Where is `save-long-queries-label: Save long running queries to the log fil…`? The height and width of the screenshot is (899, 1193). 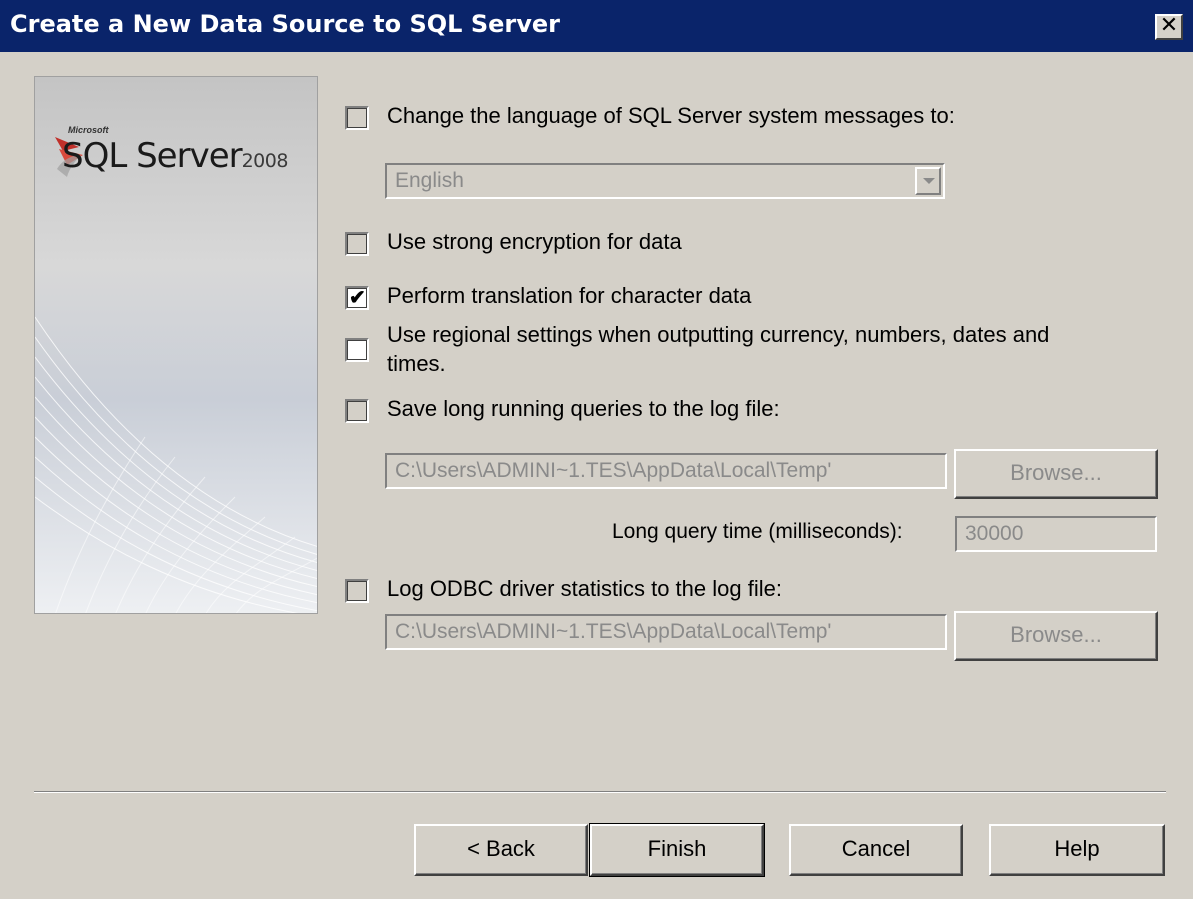
save-long-queries-label: Save long running queries to the log fil… is located at coordinates (583, 408).